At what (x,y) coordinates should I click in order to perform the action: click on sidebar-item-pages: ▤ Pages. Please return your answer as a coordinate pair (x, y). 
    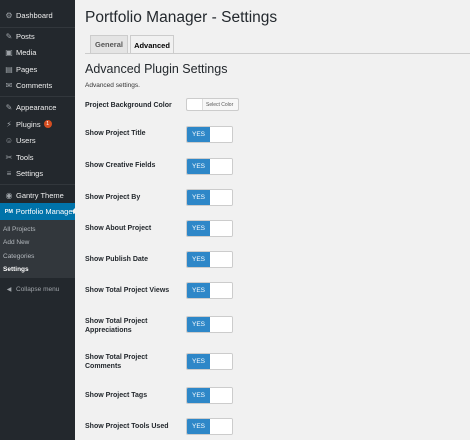
    Looking at the image, I should click on (37, 69).